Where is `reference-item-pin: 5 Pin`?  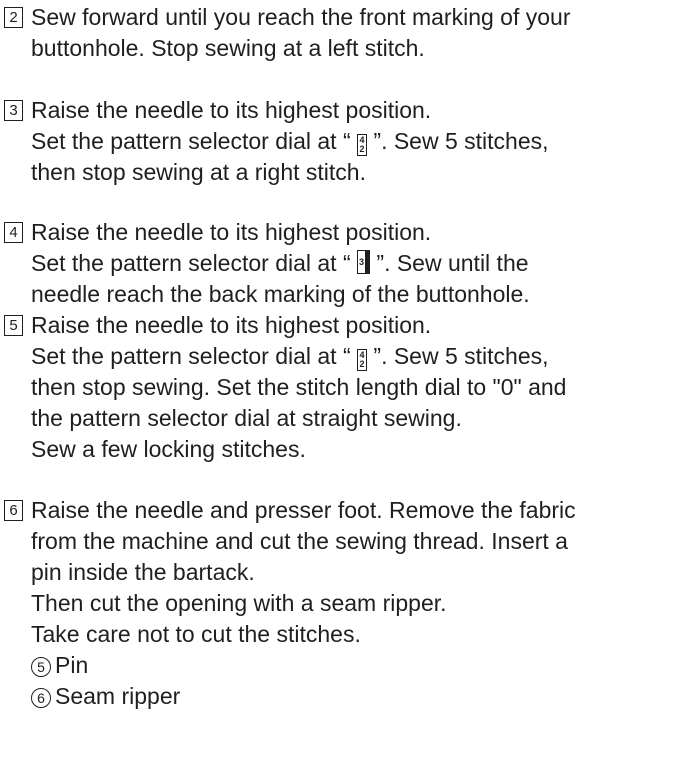
reference-item-pin: 5 Pin is located at coordinates (357, 665).